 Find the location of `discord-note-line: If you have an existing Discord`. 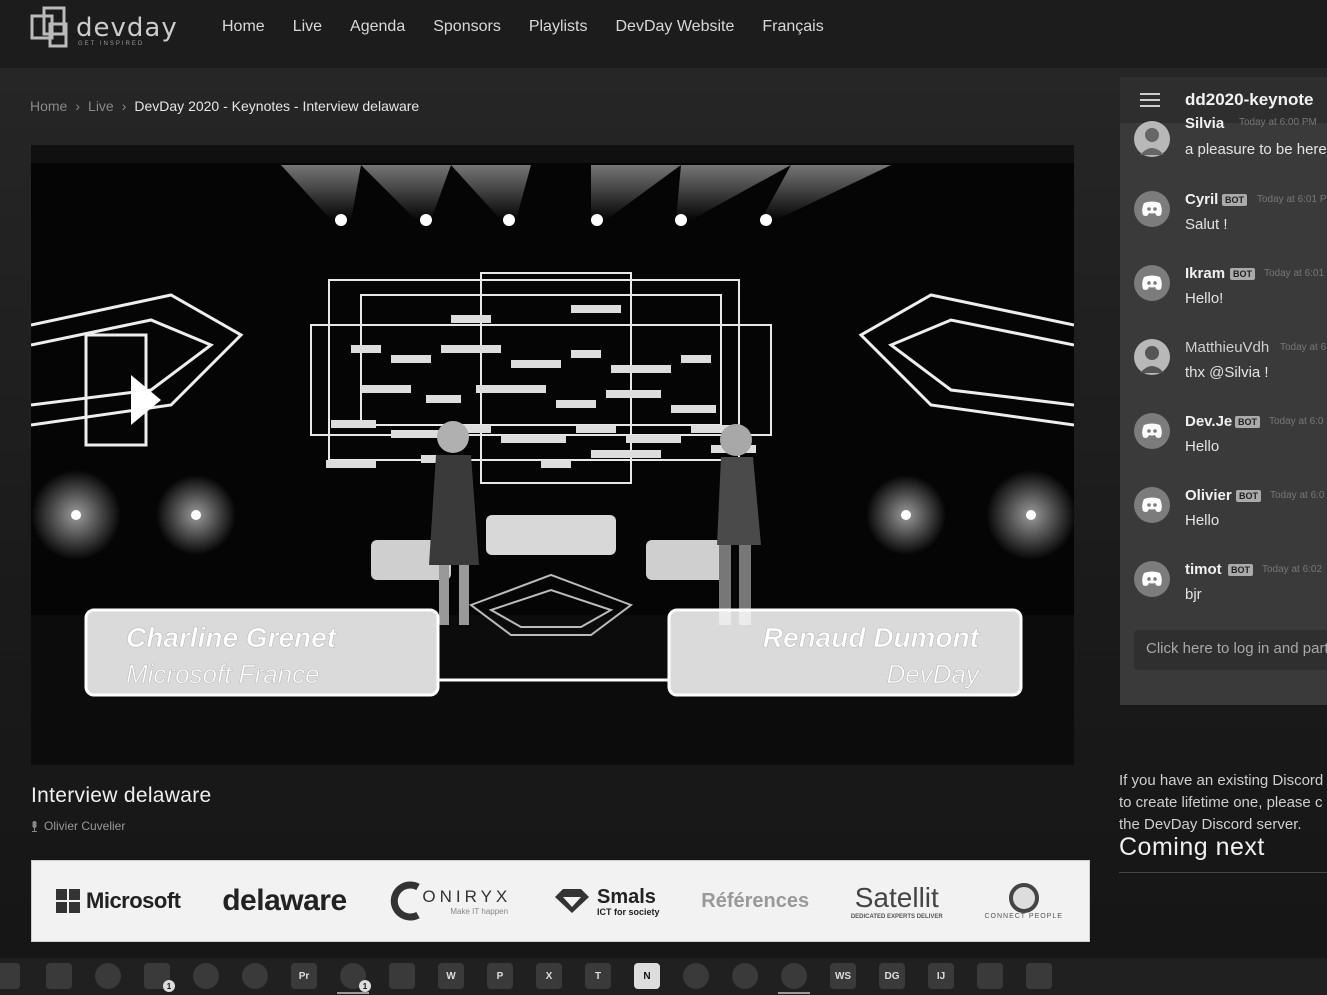

discord-note-line: If you have an existing Discord is located at coordinates (1221, 780).